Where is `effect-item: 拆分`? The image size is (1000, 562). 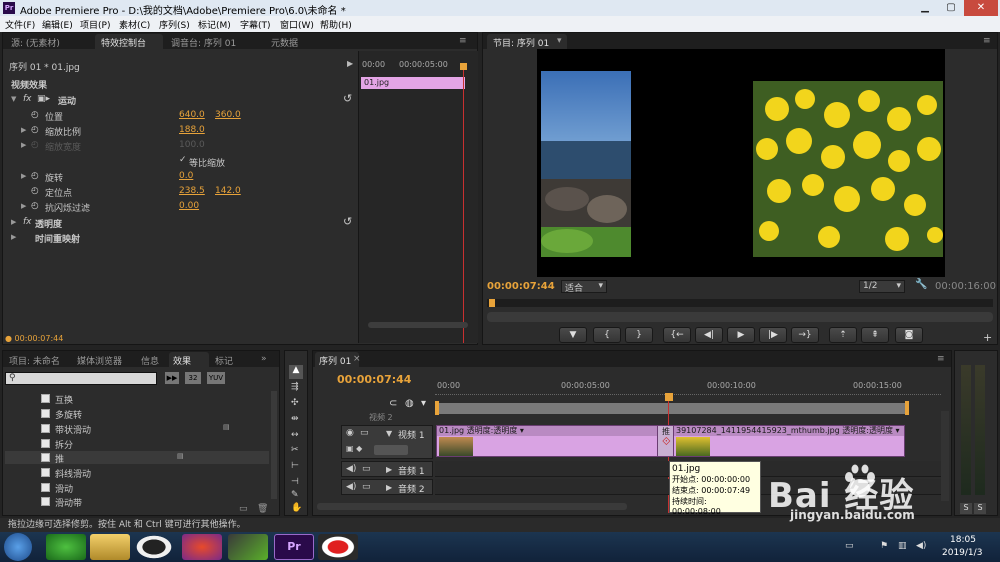
effect-item: 拆分 is located at coordinates (64, 444).